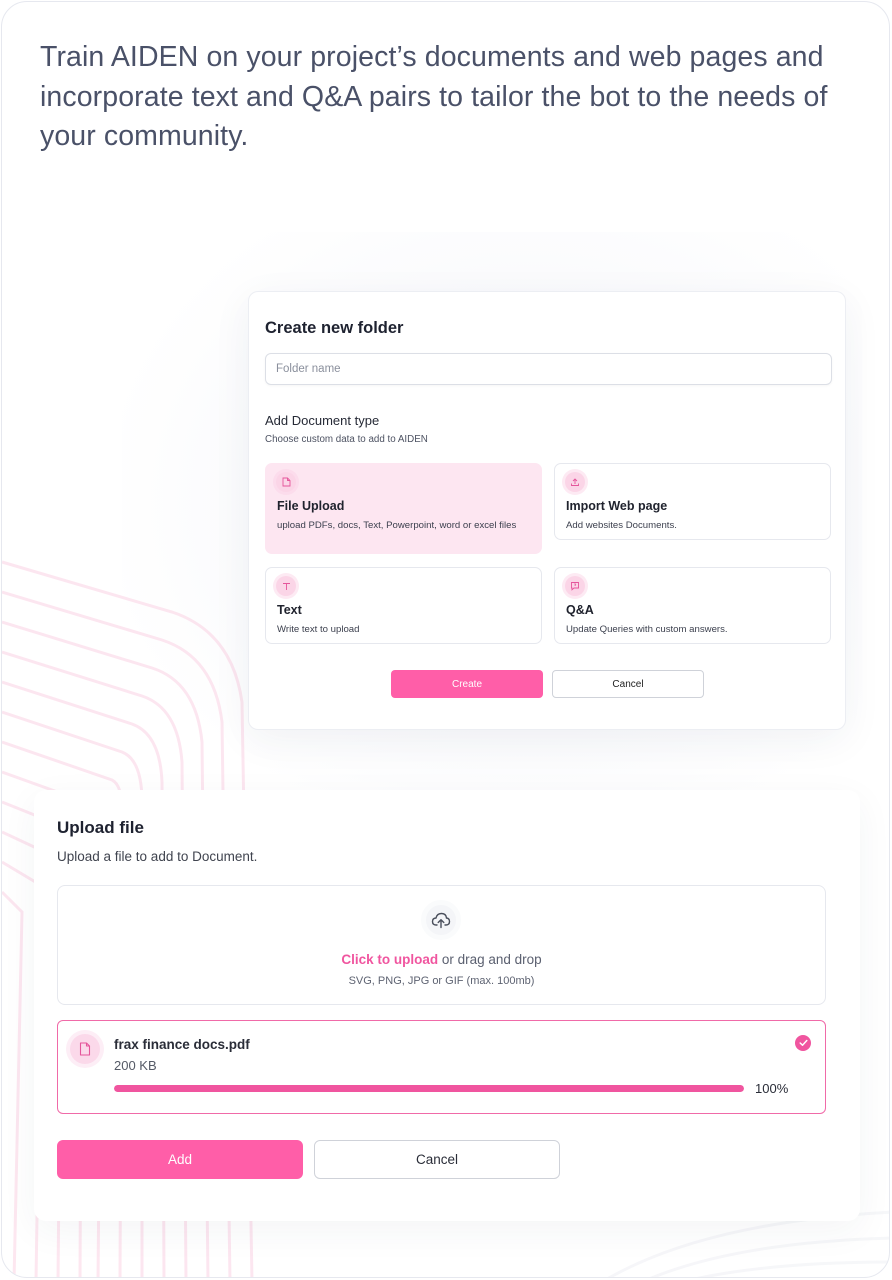 The width and height of the screenshot is (892, 1280). What do you see at coordinates (182, 1044) in the screenshot?
I see `file-name: frax finance docs.pdf` at bounding box center [182, 1044].